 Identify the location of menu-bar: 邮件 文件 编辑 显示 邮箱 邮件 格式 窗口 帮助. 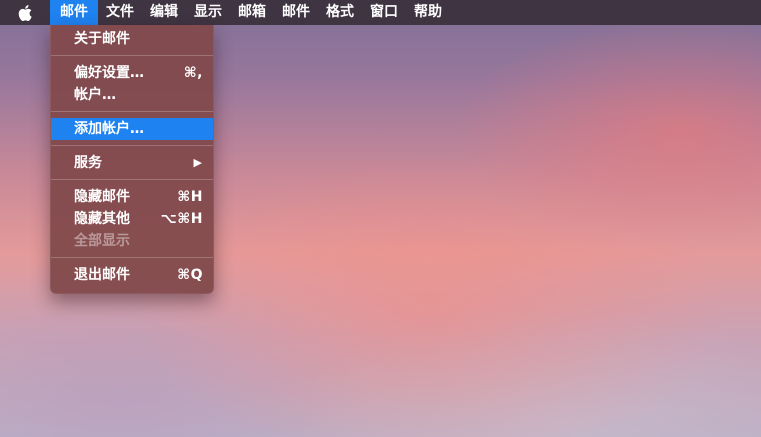
(380, 12).